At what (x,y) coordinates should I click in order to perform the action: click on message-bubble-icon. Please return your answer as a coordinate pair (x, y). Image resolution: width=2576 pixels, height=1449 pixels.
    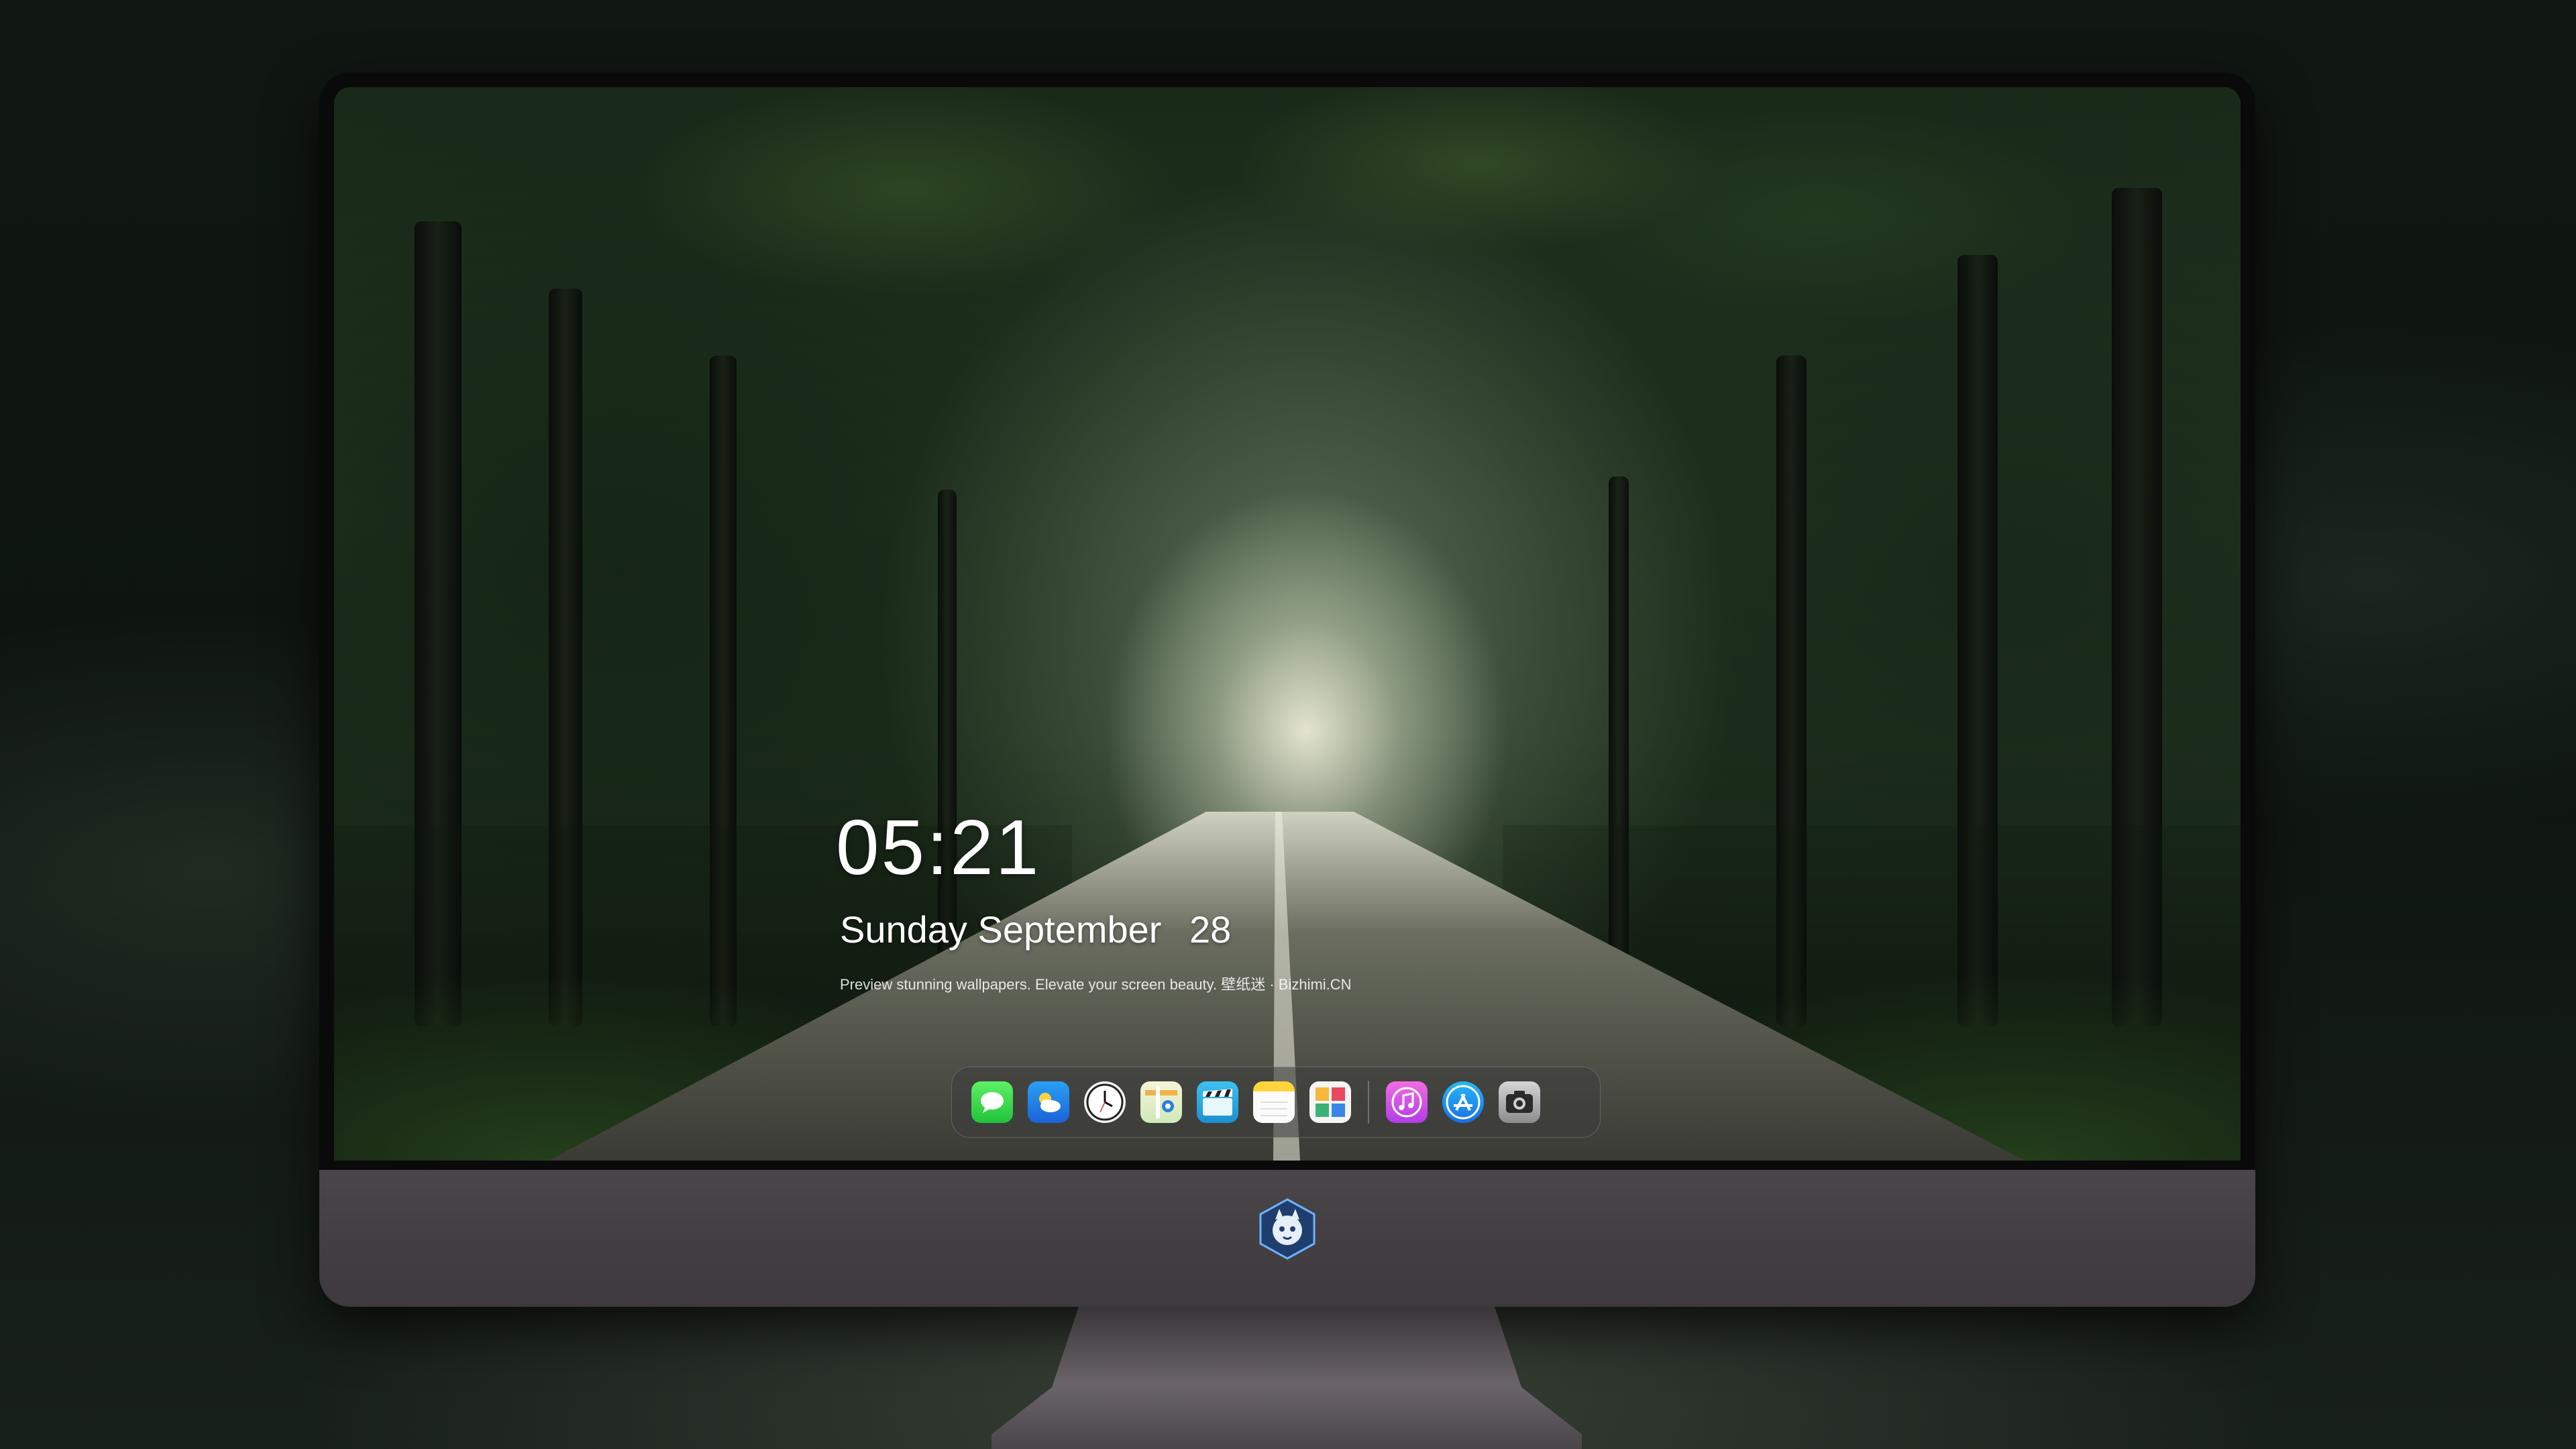
    Looking at the image, I should click on (992, 1102).